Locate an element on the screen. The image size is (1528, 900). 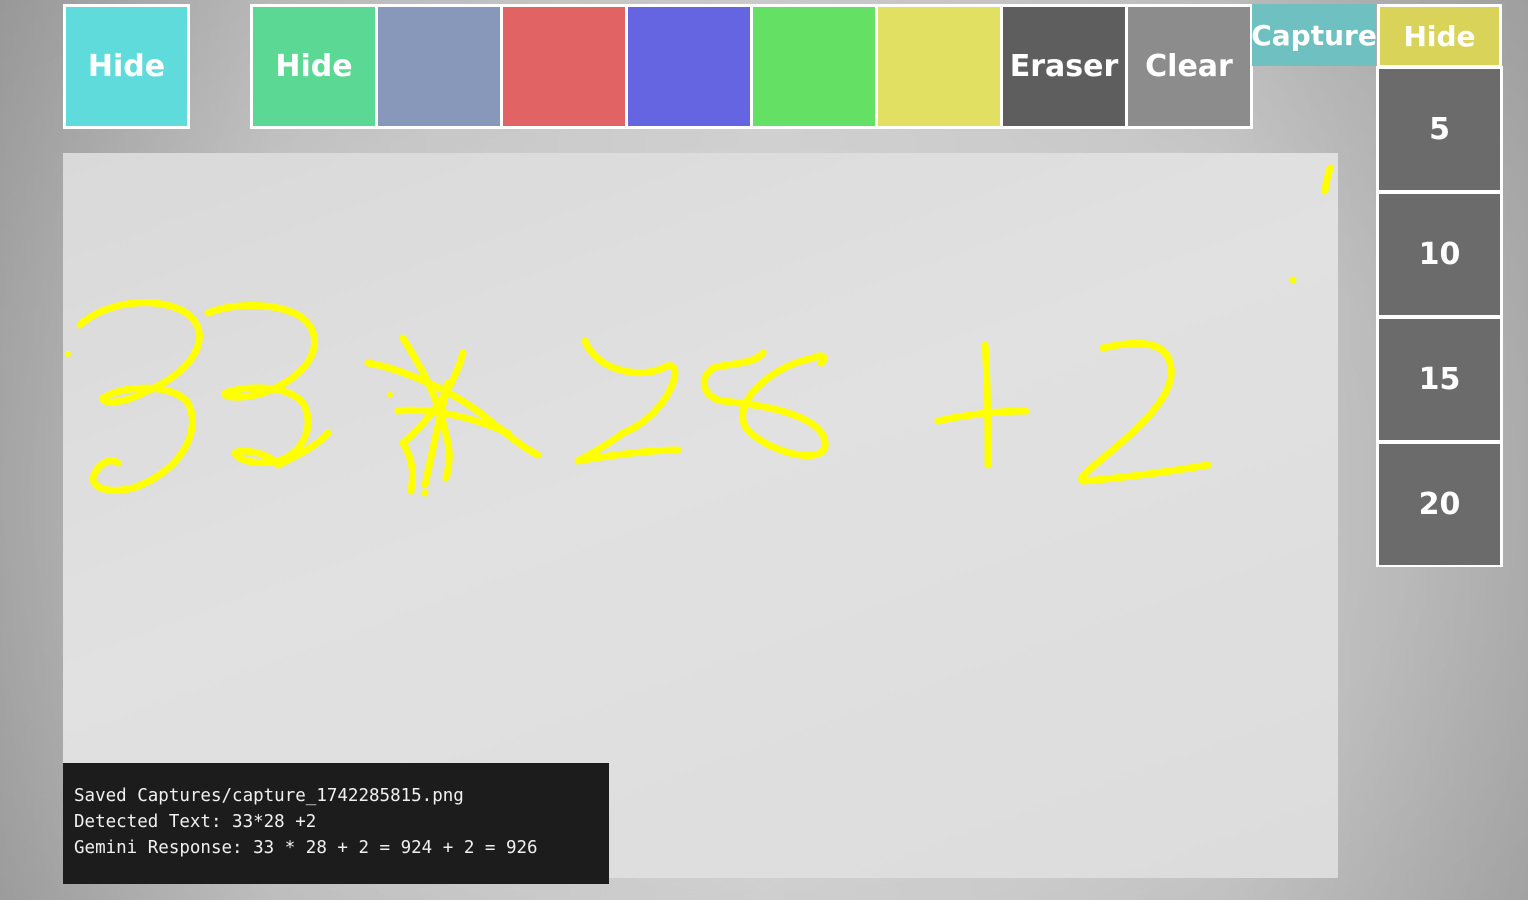
console-line-detected: Detected Text: 33*28 +2 is located at coordinates (195, 822).